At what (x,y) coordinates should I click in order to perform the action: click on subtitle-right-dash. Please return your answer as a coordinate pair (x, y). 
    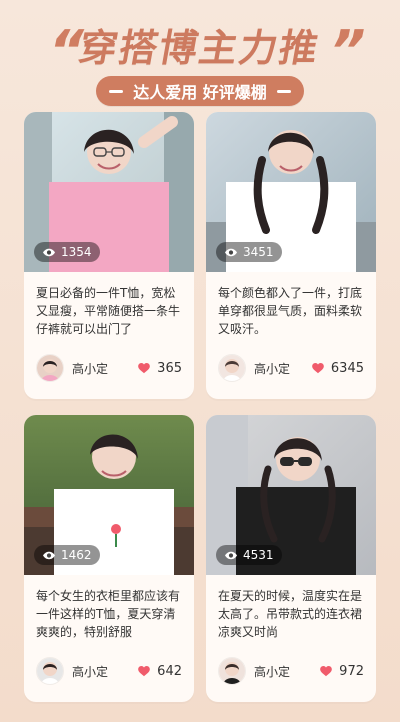
    Looking at the image, I should click on (283, 91).